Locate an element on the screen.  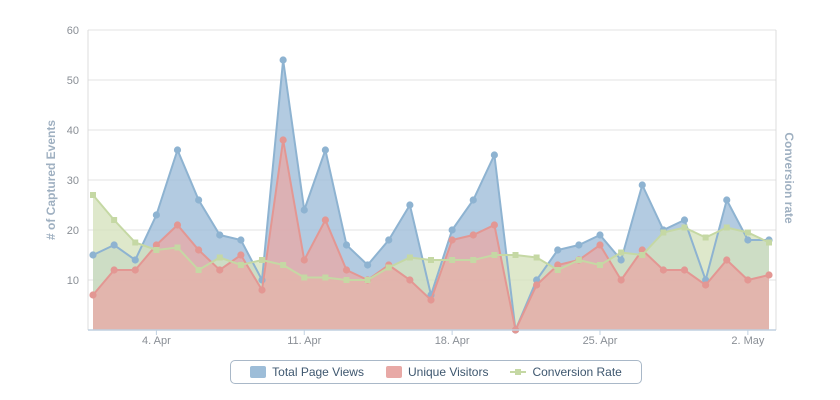
legend-item-conversion-rate: Conversion Rate is located at coordinates (566, 372).